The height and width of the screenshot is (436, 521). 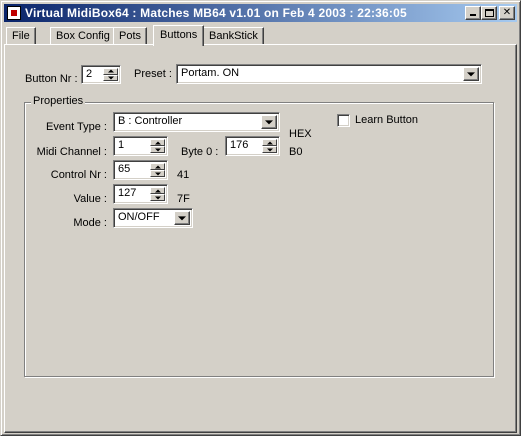 I want to click on midi-channel-spin-buttons, so click(x=157, y=146).